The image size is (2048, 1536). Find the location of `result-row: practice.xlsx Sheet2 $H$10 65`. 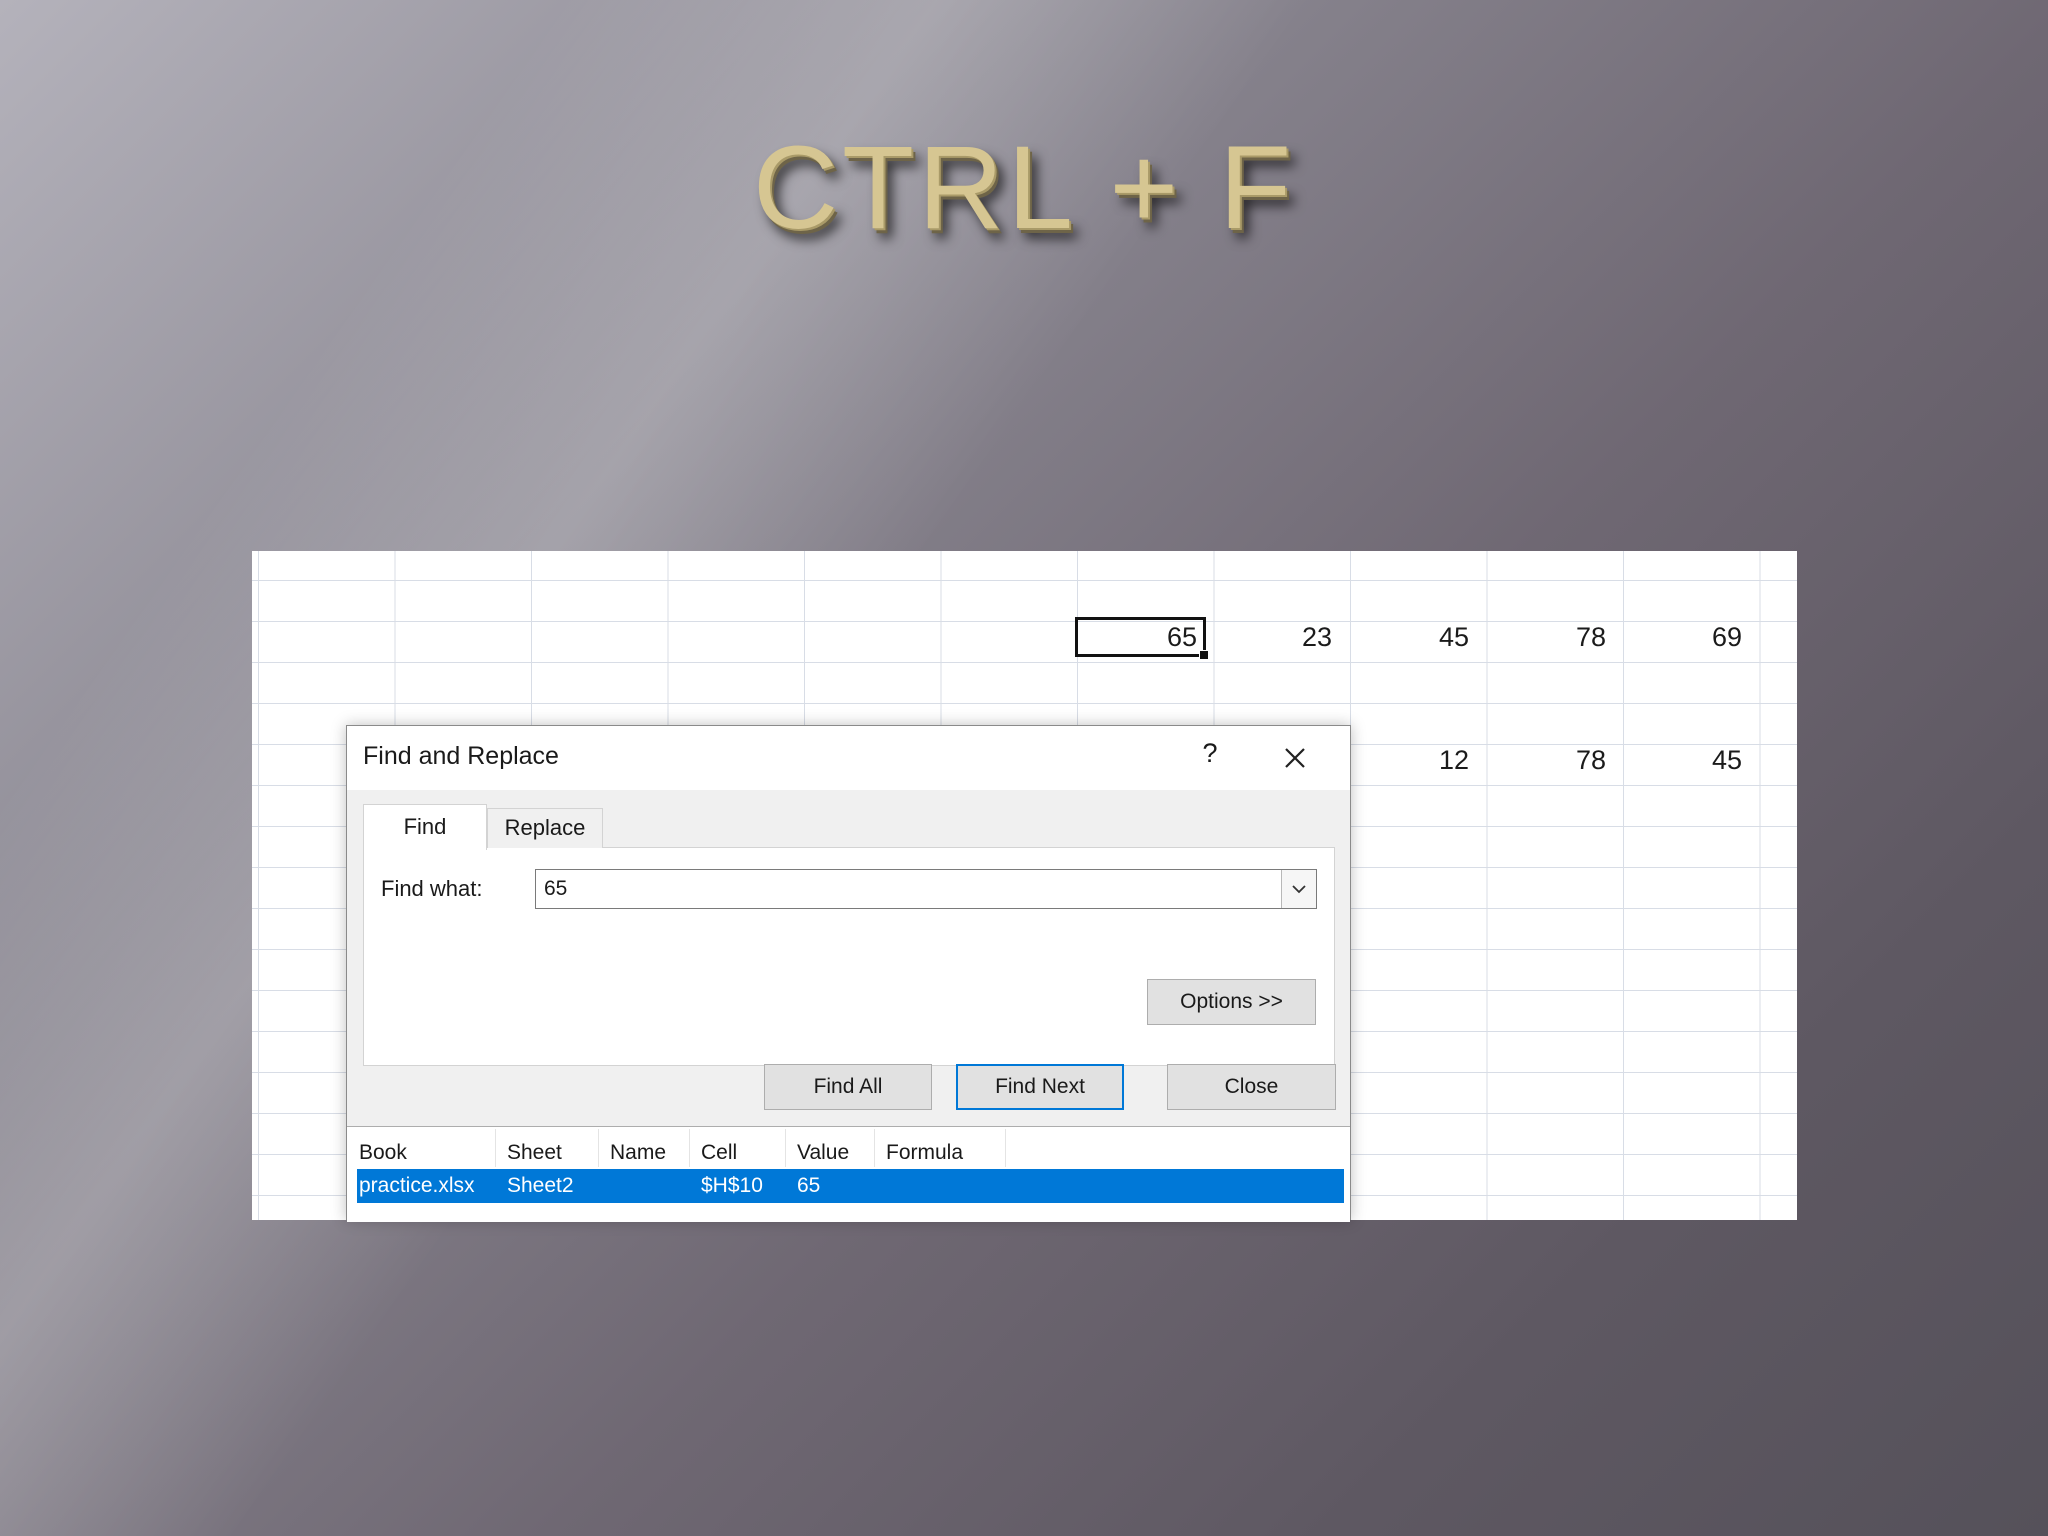

result-row: practice.xlsx Sheet2 $H$10 65 is located at coordinates (850, 1186).